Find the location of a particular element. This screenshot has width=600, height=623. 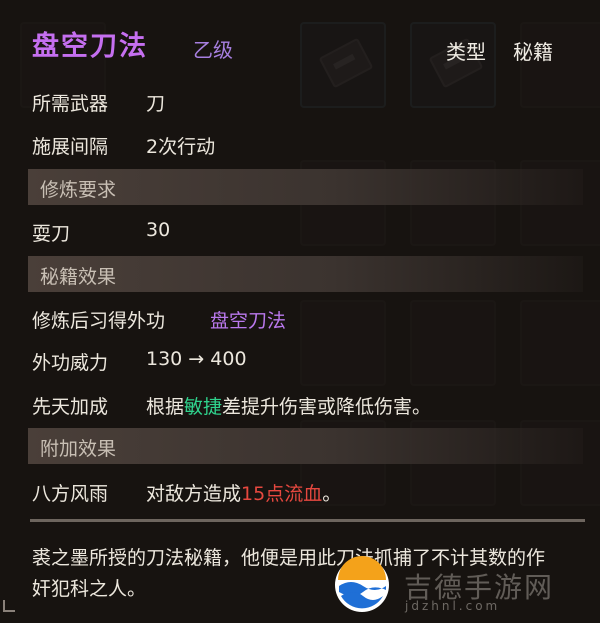

bleed-highlight: 15点流血 is located at coordinates (282, 494).